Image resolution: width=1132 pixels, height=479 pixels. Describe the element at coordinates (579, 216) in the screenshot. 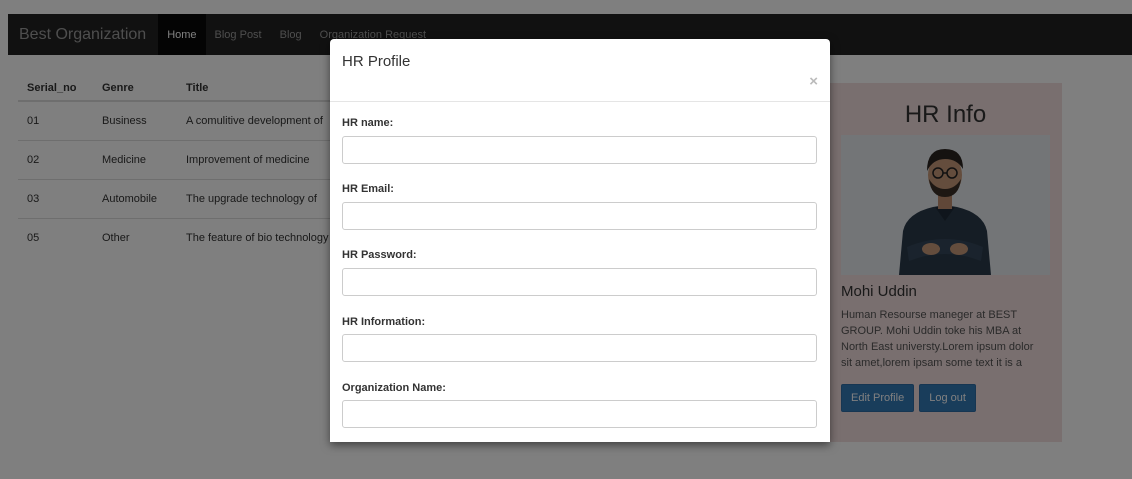

I see `hr-email-input` at that location.